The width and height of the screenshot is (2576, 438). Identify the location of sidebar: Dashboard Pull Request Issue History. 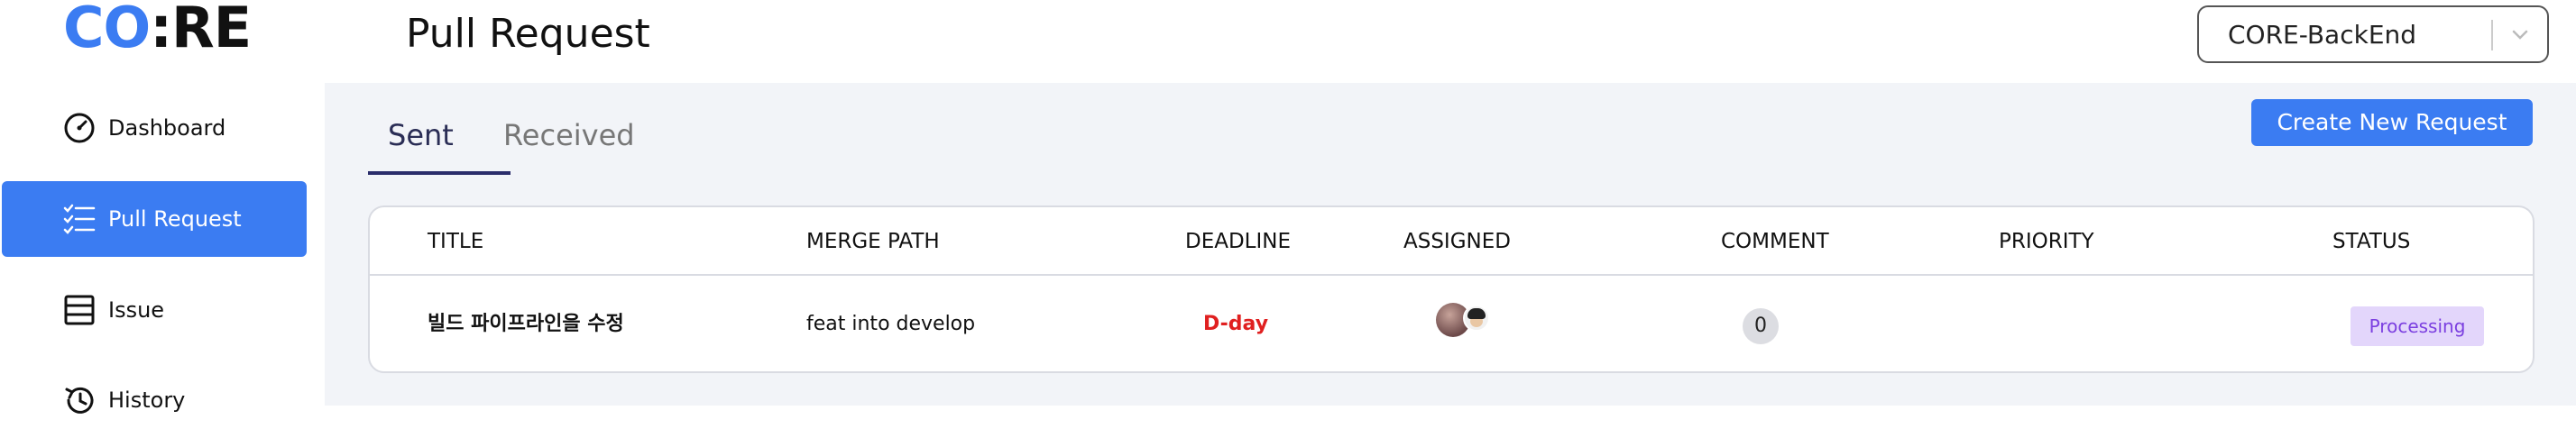
(162, 249).